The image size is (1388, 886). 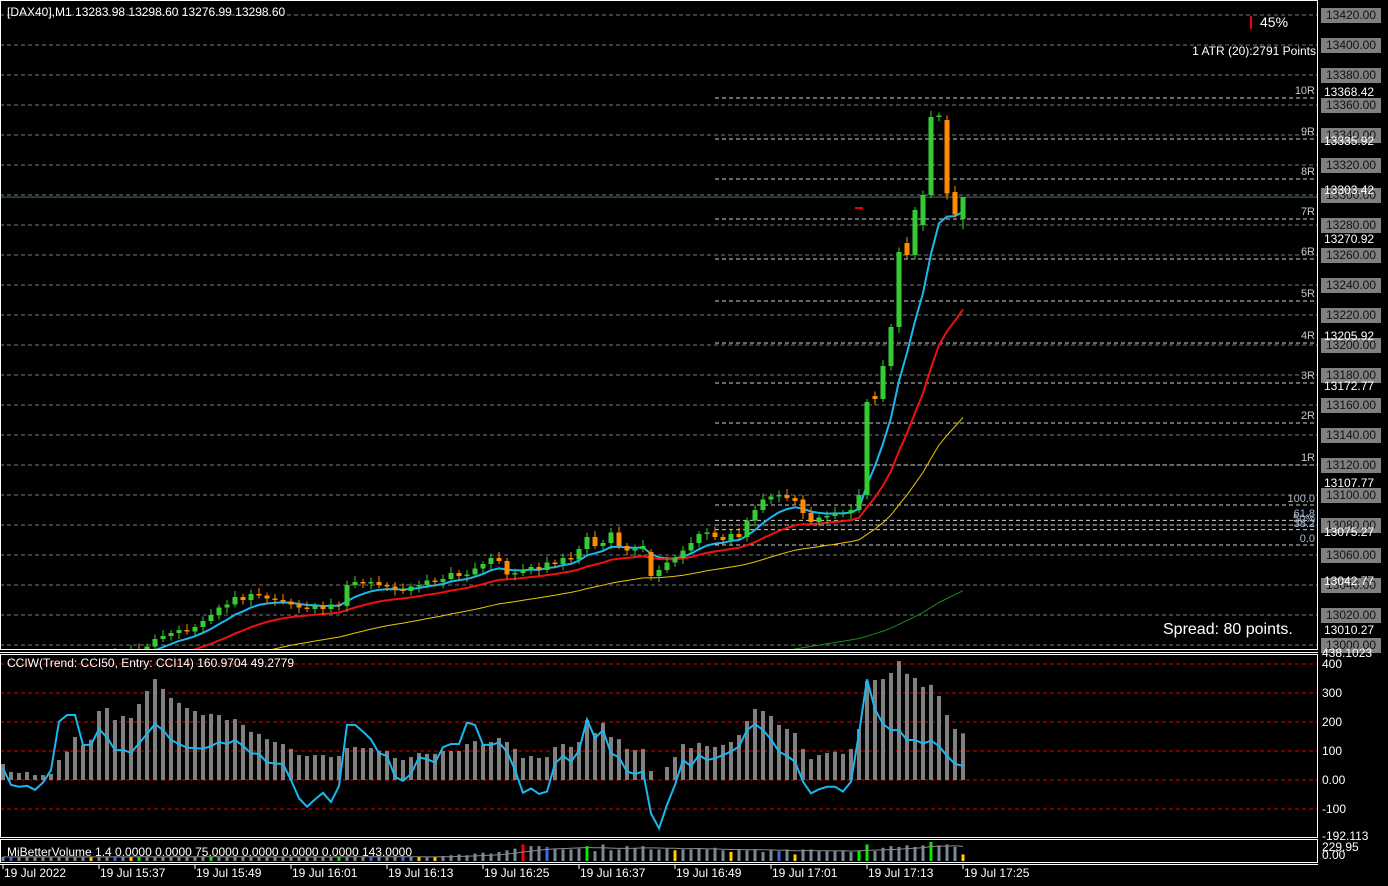 I want to click on time-axis-label: 19 Jul 17:13, so click(x=901, y=873).